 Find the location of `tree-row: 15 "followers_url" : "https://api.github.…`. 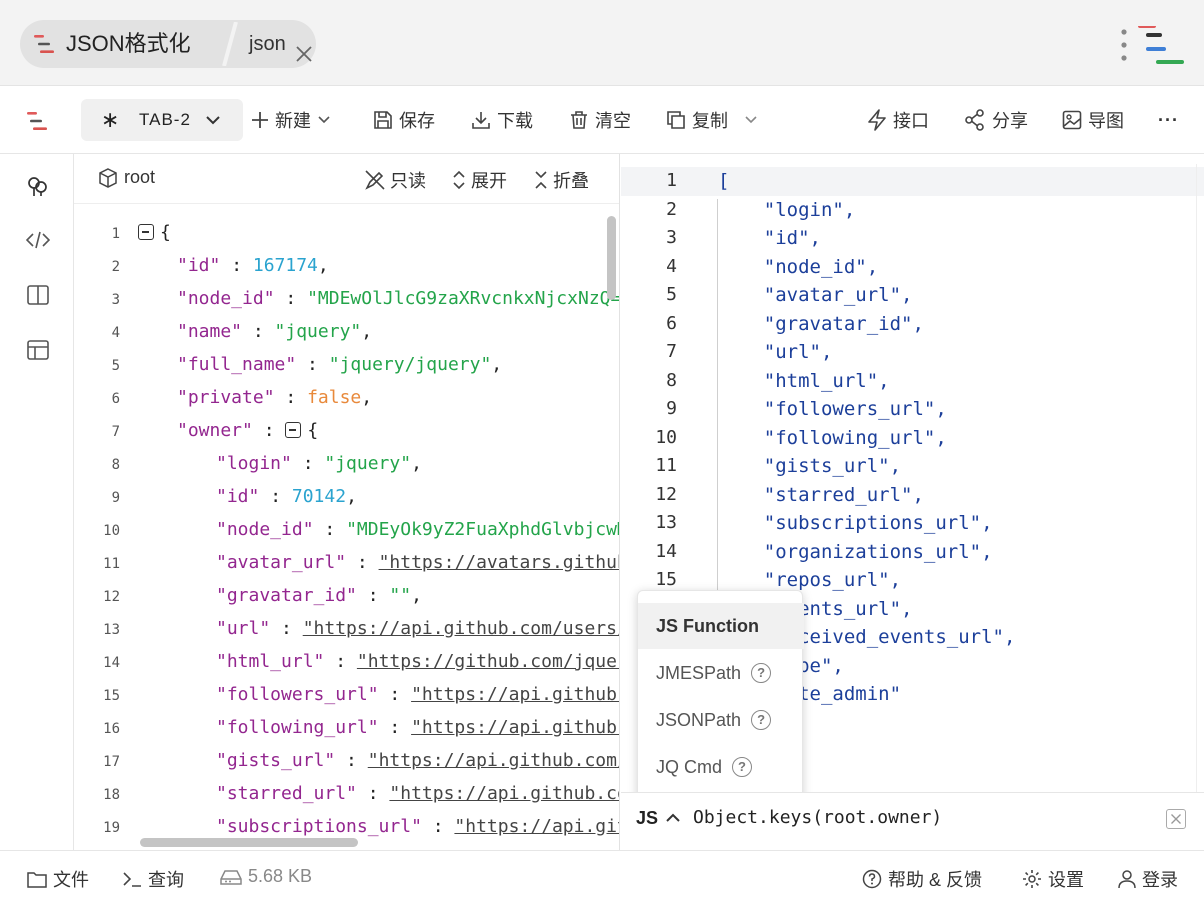

tree-row: 15 "followers_url" : "https://api.github.… is located at coordinates (346, 696).